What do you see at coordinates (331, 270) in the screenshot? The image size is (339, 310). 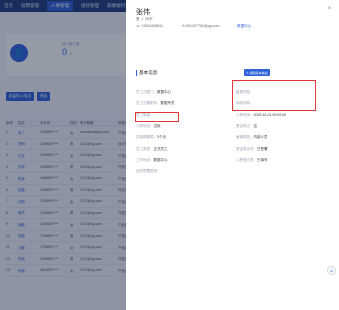 I see `help-icon: ☺` at bounding box center [331, 270].